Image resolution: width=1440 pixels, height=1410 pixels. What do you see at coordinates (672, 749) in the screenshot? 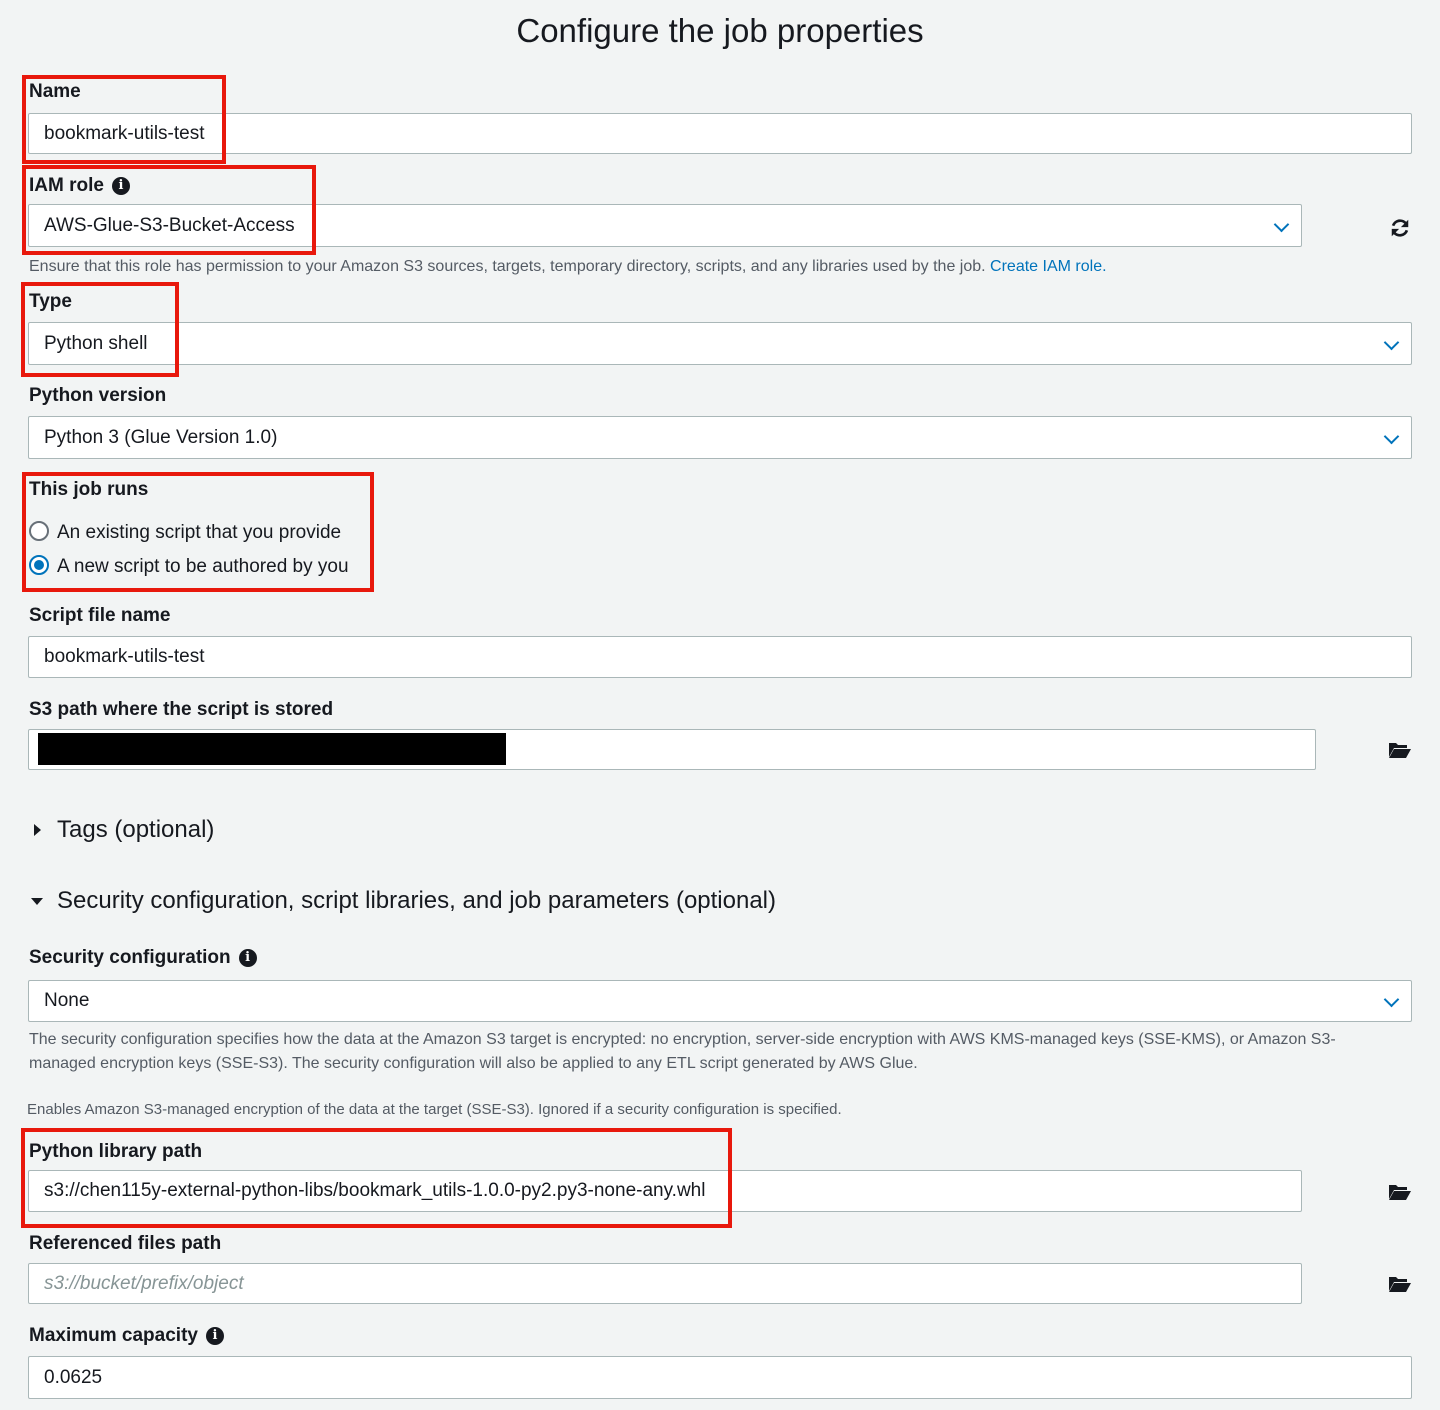
I see `s3-path-input` at bounding box center [672, 749].